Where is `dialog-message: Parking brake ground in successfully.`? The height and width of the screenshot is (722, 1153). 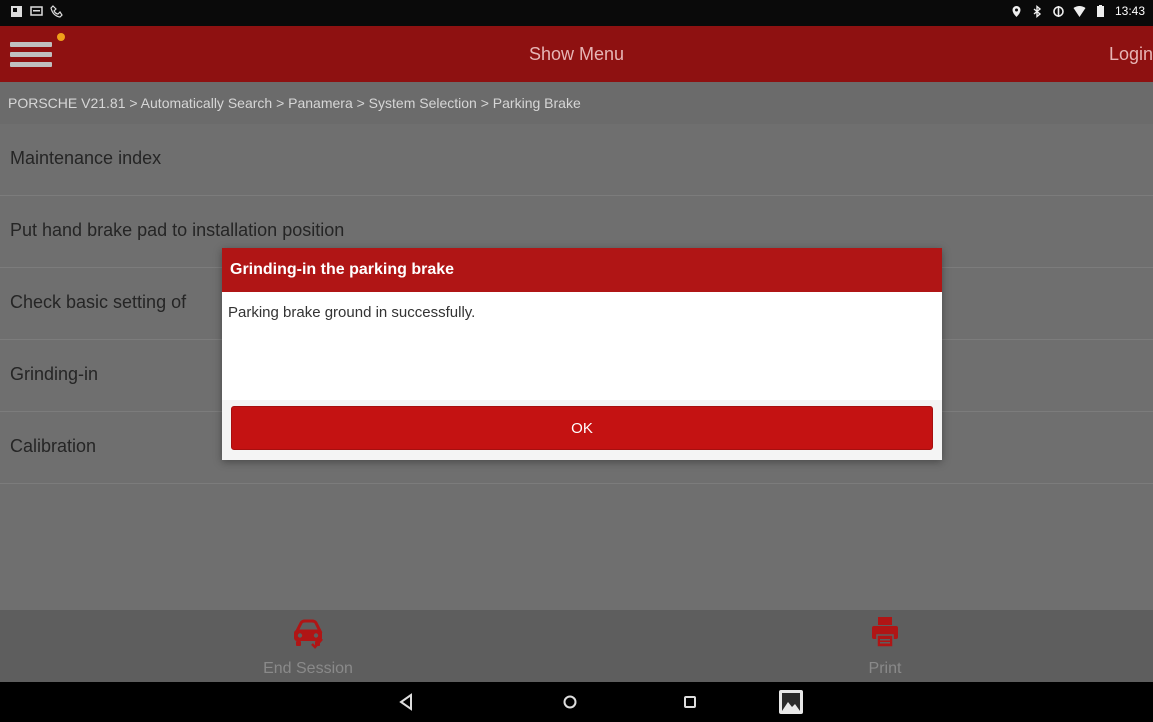
dialog-message: Parking brake ground in successfully. is located at coordinates (352, 312).